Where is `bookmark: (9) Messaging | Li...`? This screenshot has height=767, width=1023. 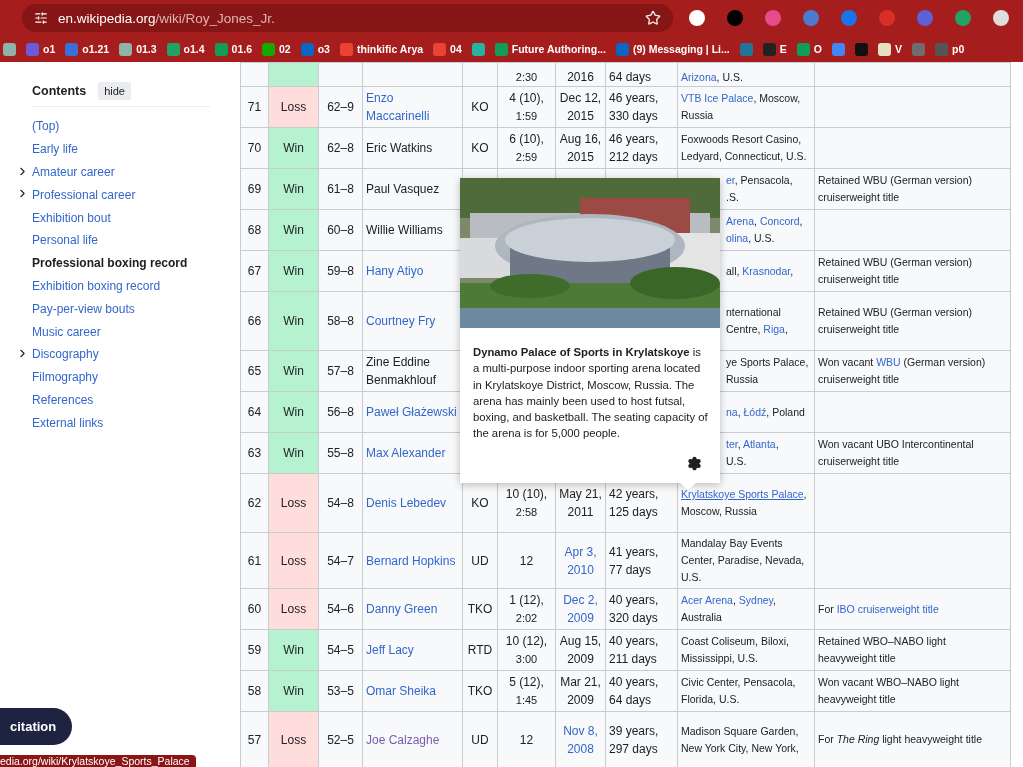
bookmark: (9) Messaging | Li... is located at coordinates (672, 49).